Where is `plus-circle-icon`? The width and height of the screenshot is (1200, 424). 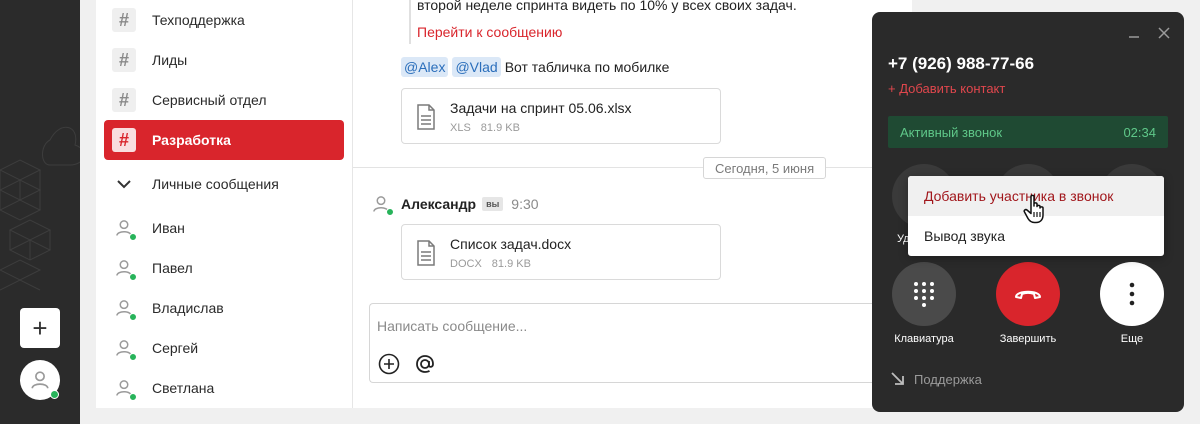
plus-circle-icon is located at coordinates (389, 364).